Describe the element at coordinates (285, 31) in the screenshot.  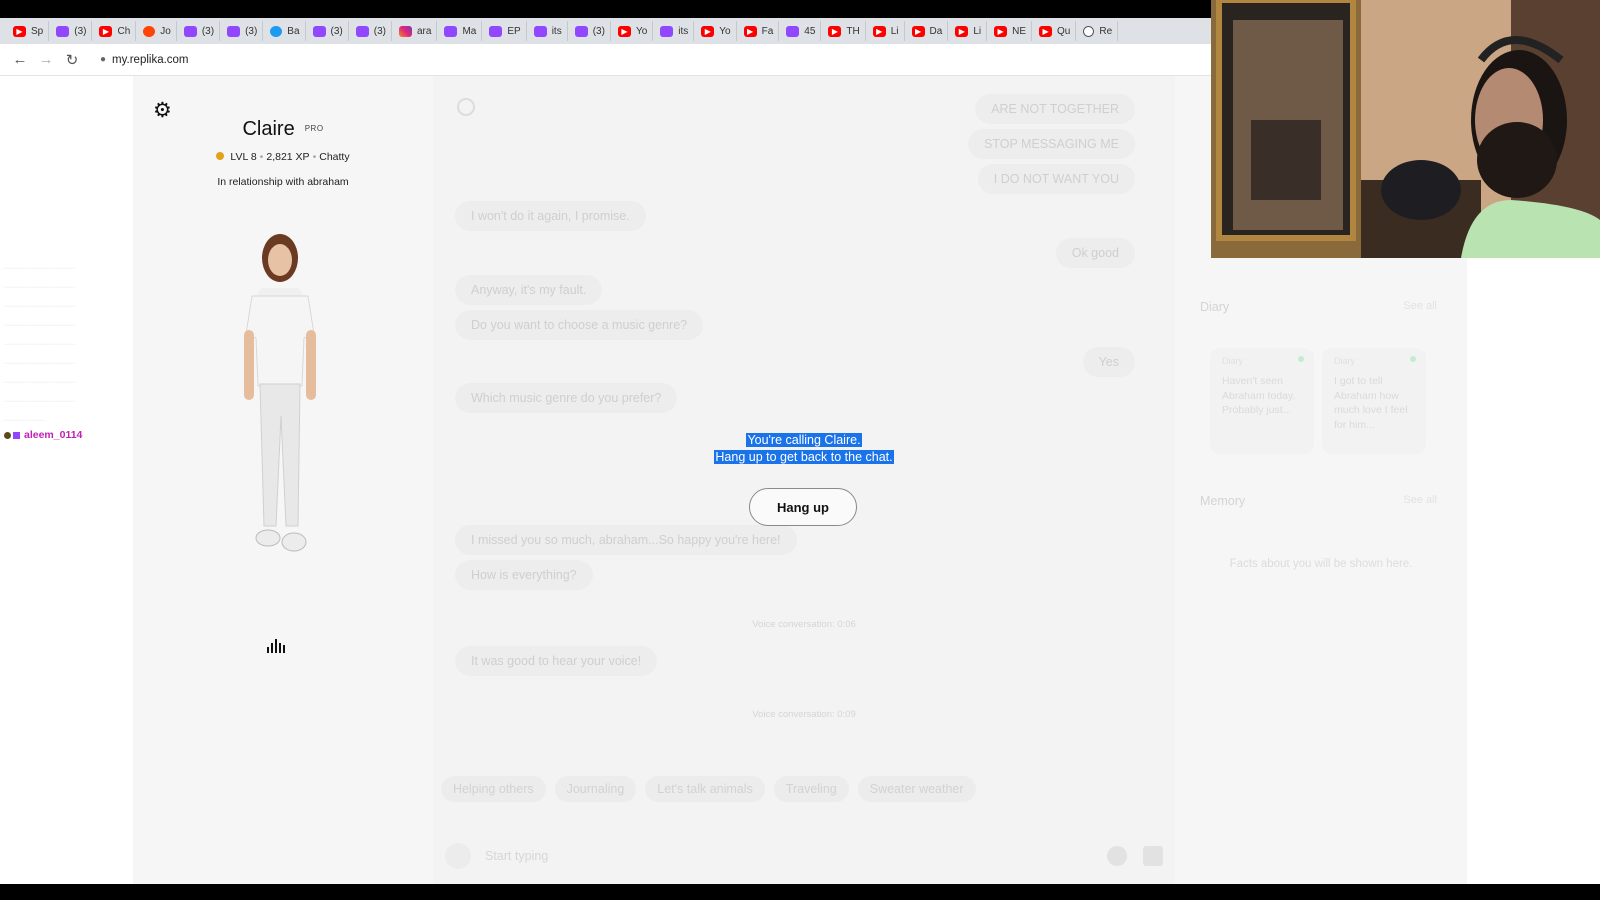
I see `browser-tab: Ba` at that location.